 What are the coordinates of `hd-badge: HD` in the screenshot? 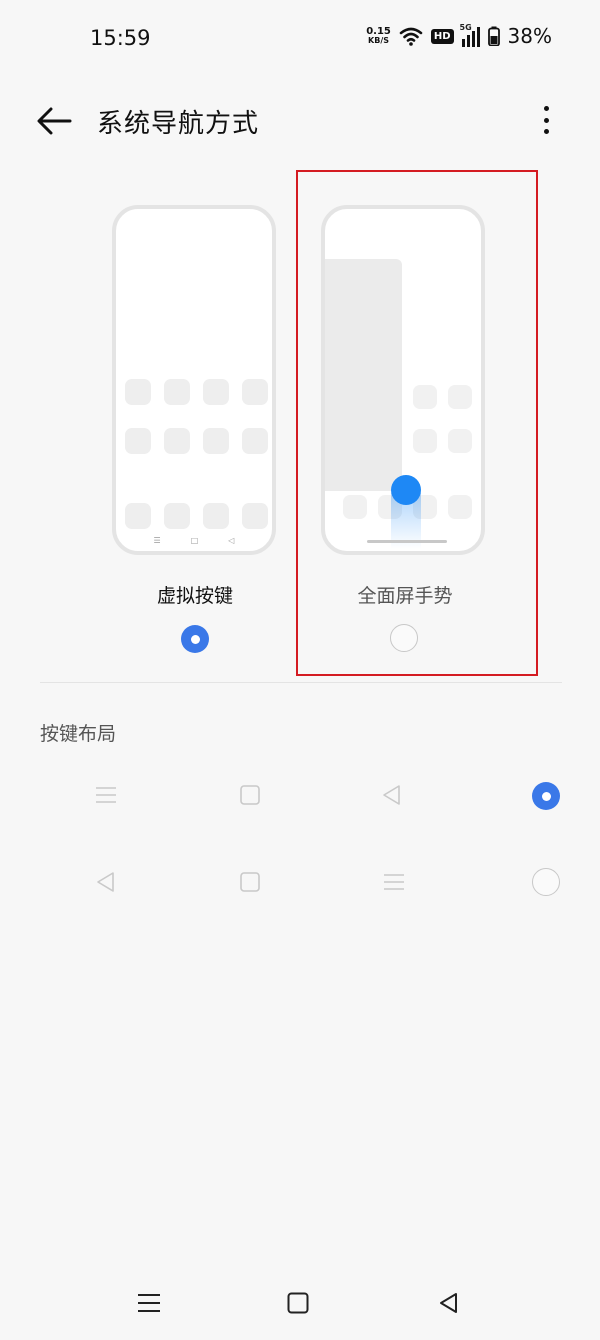 It's located at (442, 36).